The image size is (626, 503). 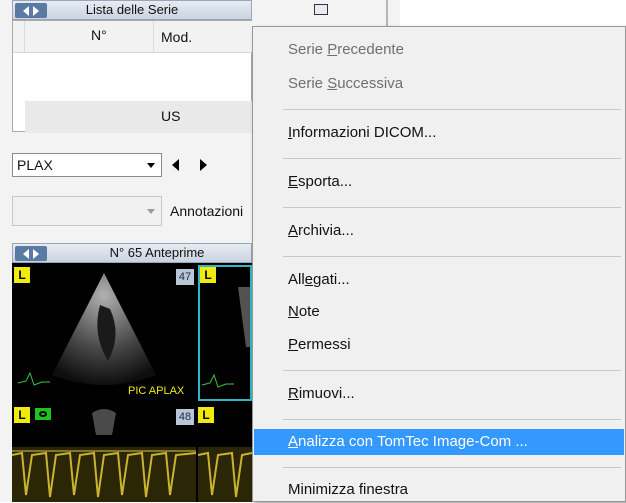 I want to click on series-nav-buttons, so click(x=31, y=10).